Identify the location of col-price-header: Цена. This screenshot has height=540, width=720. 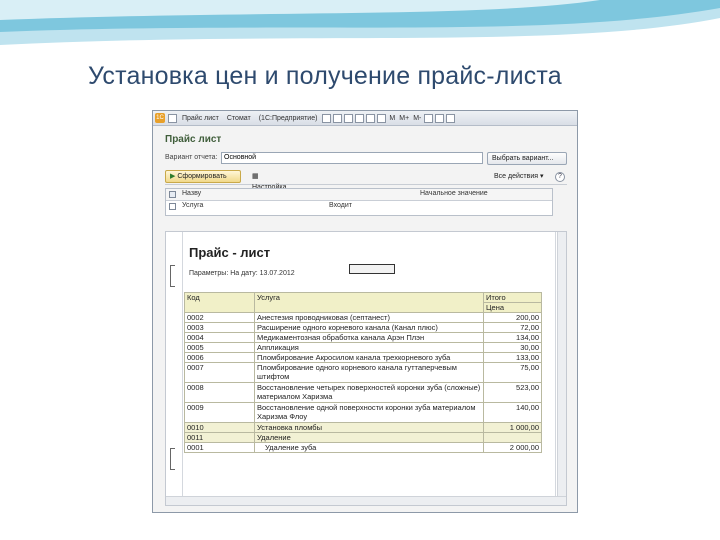
(512, 307).